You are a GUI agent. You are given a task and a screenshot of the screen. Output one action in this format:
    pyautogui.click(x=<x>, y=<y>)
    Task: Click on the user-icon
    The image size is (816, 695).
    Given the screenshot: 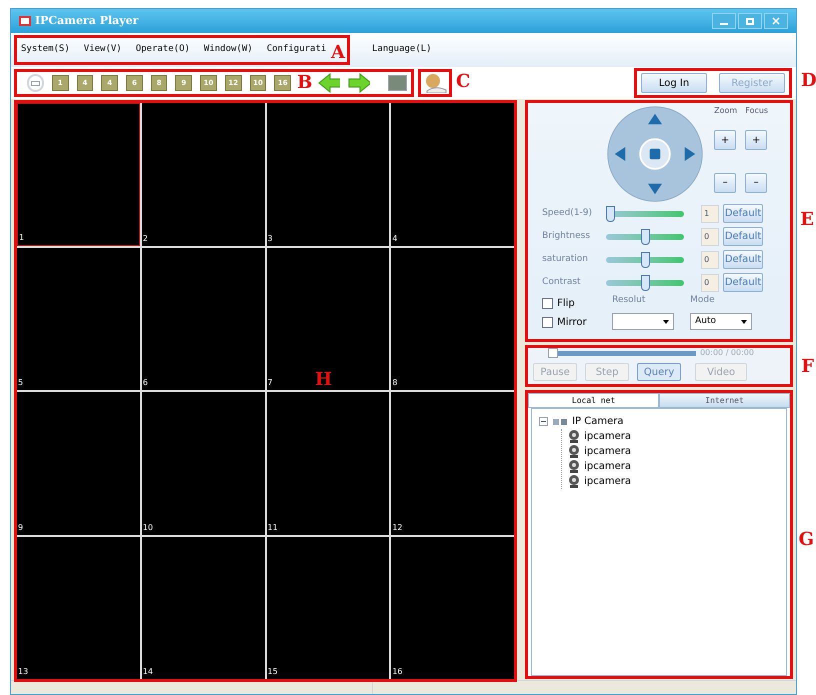 What is the action you would take?
    pyautogui.click(x=435, y=83)
    